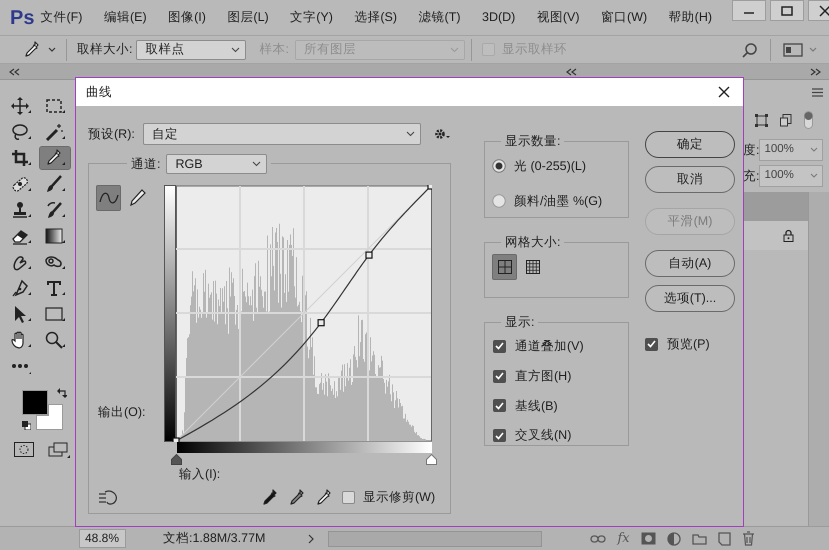  Describe the element at coordinates (817, 92) in the screenshot. I see `menu-icon` at that location.